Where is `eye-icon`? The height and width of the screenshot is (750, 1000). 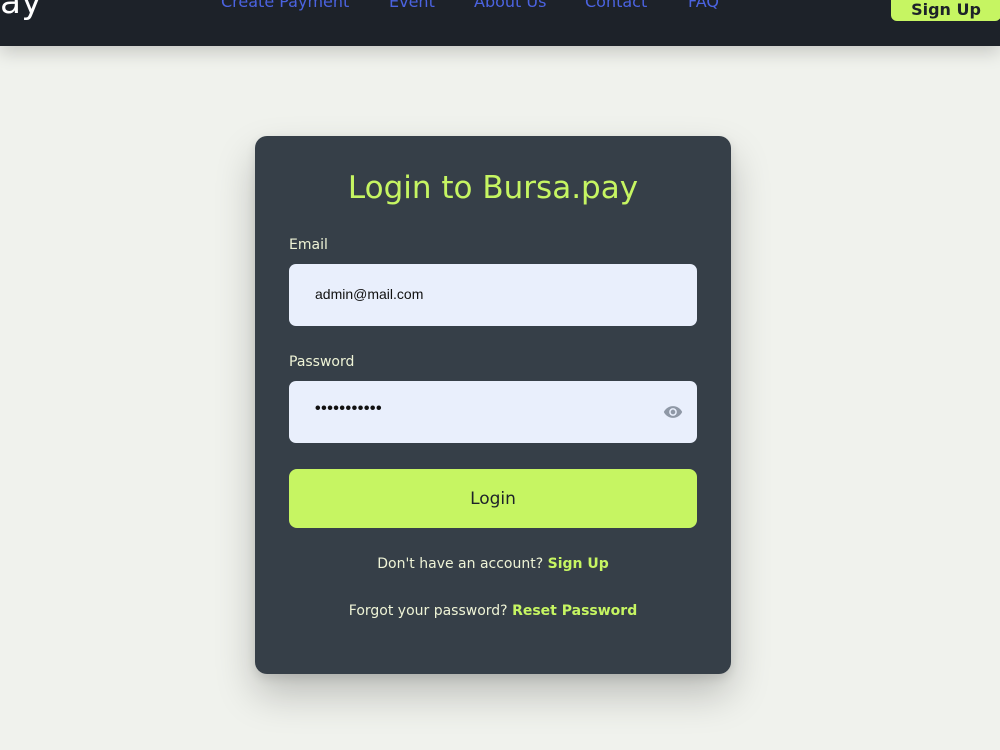
eye-icon is located at coordinates (673, 412).